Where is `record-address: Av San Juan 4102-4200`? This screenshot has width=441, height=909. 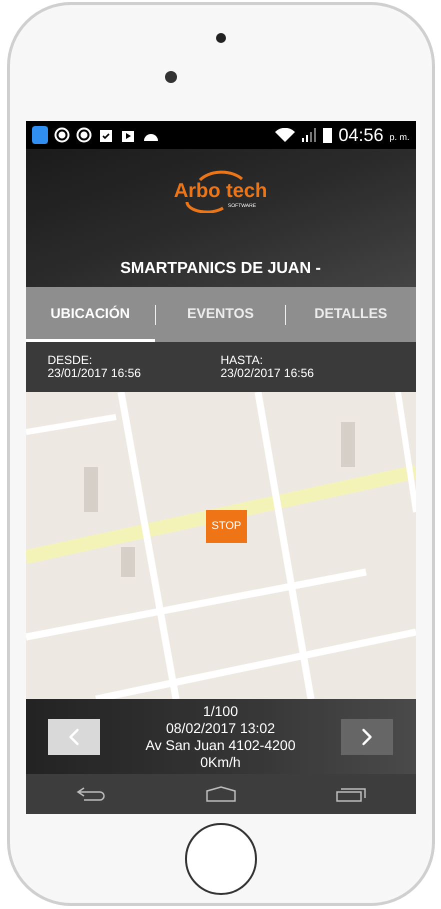 record-address: Av San Juan 4102-4200 is located at coordinates (221, 745).